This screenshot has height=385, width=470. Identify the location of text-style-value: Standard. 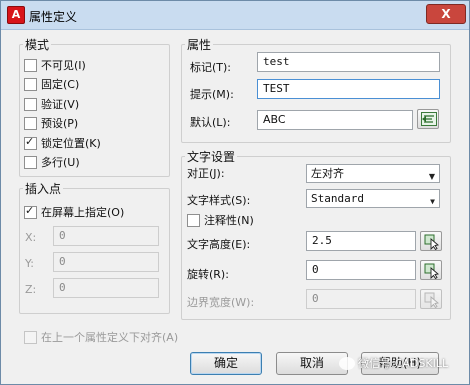
(337, 198).